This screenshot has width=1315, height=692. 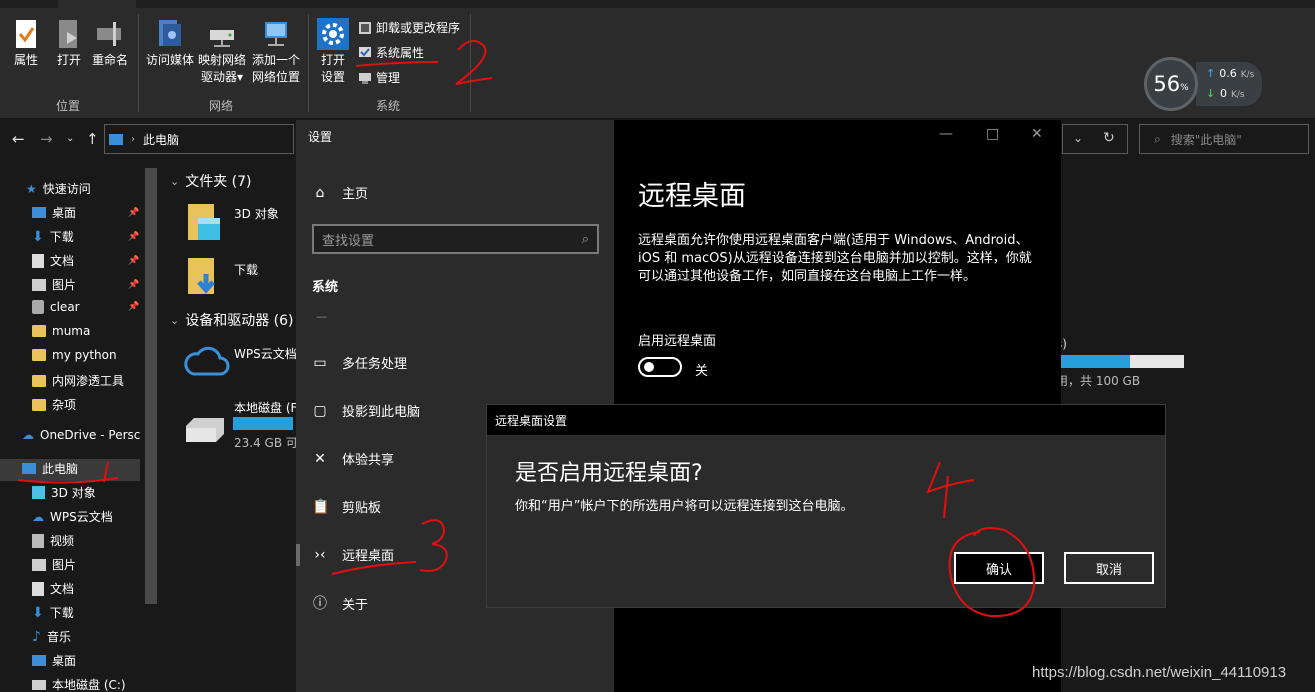 I want to click on nav-item-misc: 杂项, so click(x=54, y=404).